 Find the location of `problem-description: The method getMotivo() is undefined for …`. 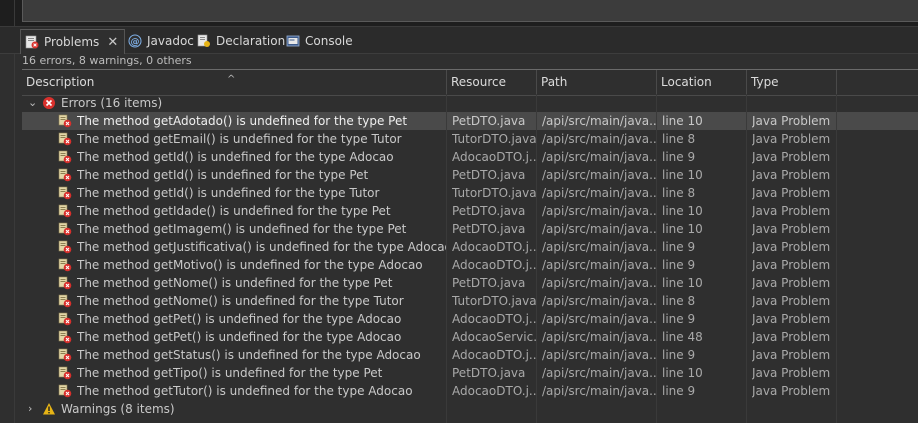

problem-description: The method getMotivo() is undefined for … is located at coordinates (250, 265).